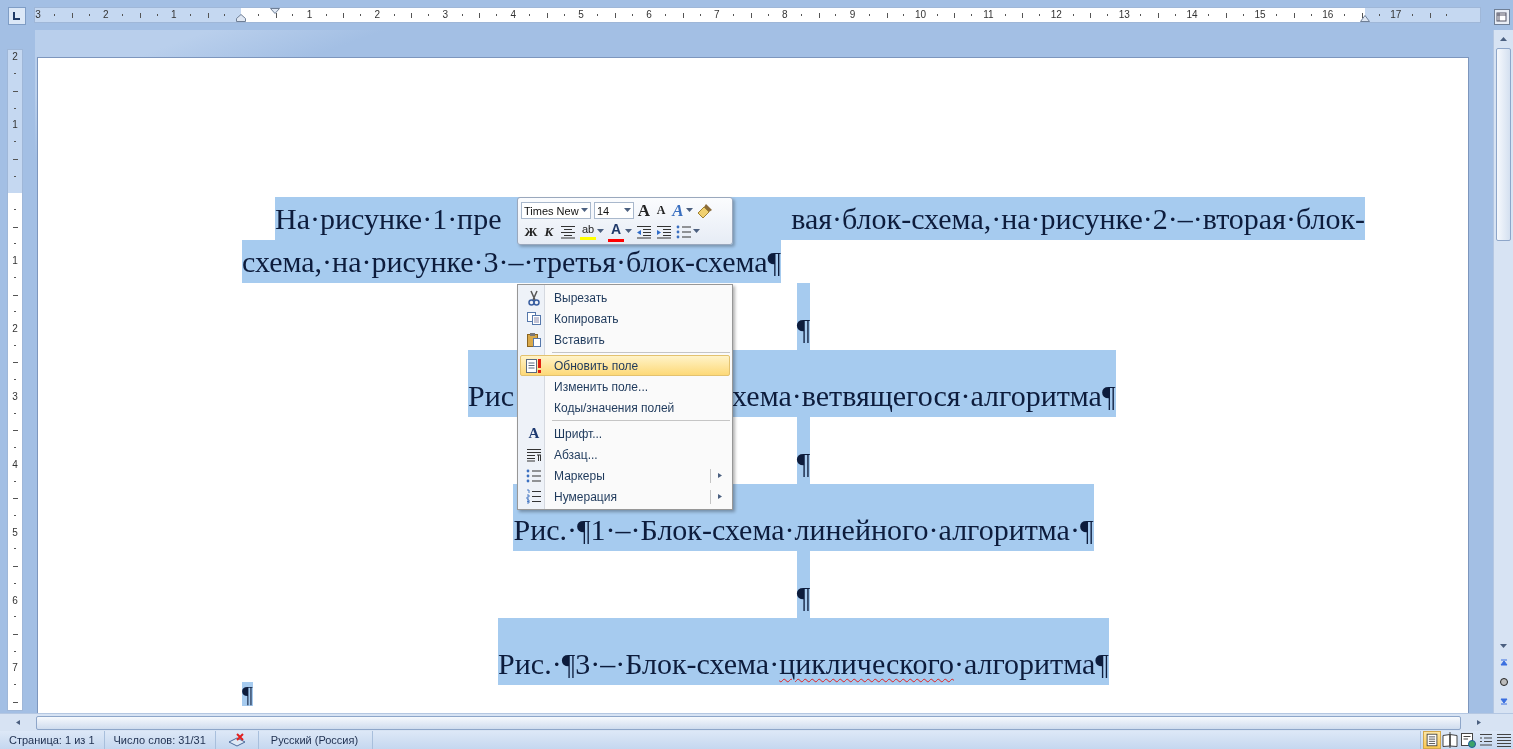  I want to click on copy-icon, so click(534, 318).